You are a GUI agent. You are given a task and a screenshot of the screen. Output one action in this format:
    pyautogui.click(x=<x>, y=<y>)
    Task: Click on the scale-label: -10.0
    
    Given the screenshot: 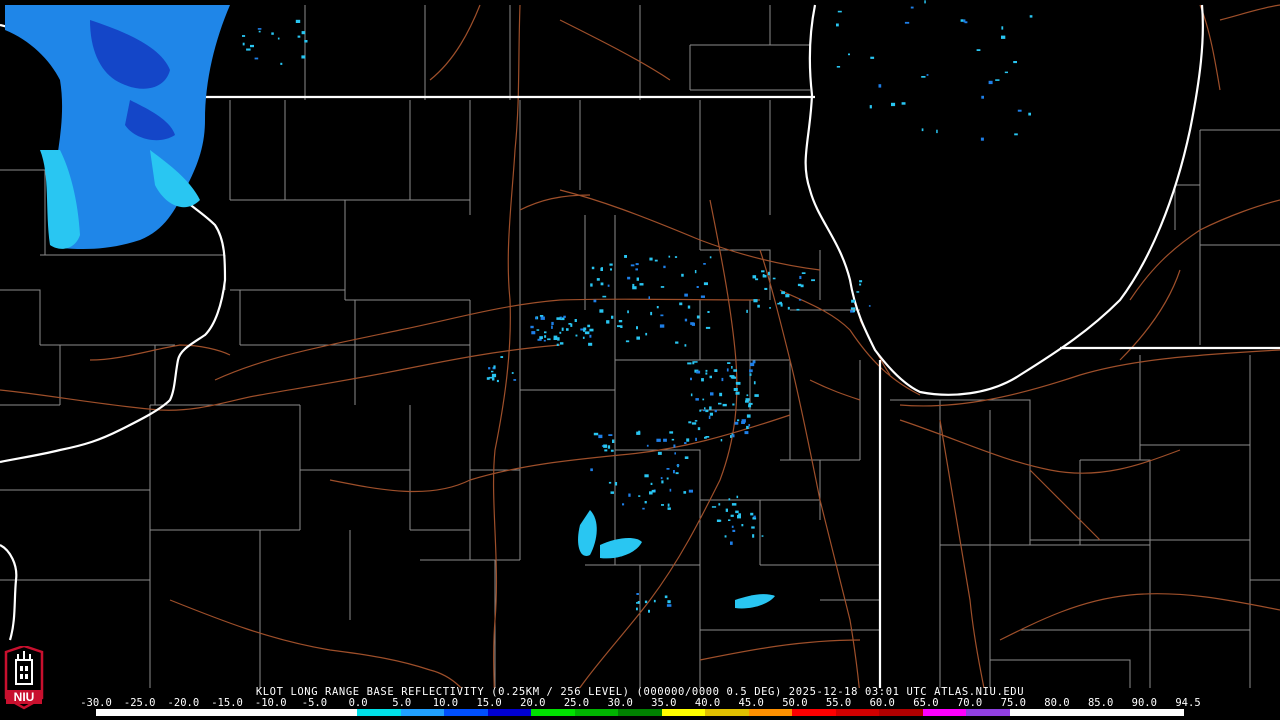 What is the action you would take?
    pyautogui.click(x=270, y=703)
    